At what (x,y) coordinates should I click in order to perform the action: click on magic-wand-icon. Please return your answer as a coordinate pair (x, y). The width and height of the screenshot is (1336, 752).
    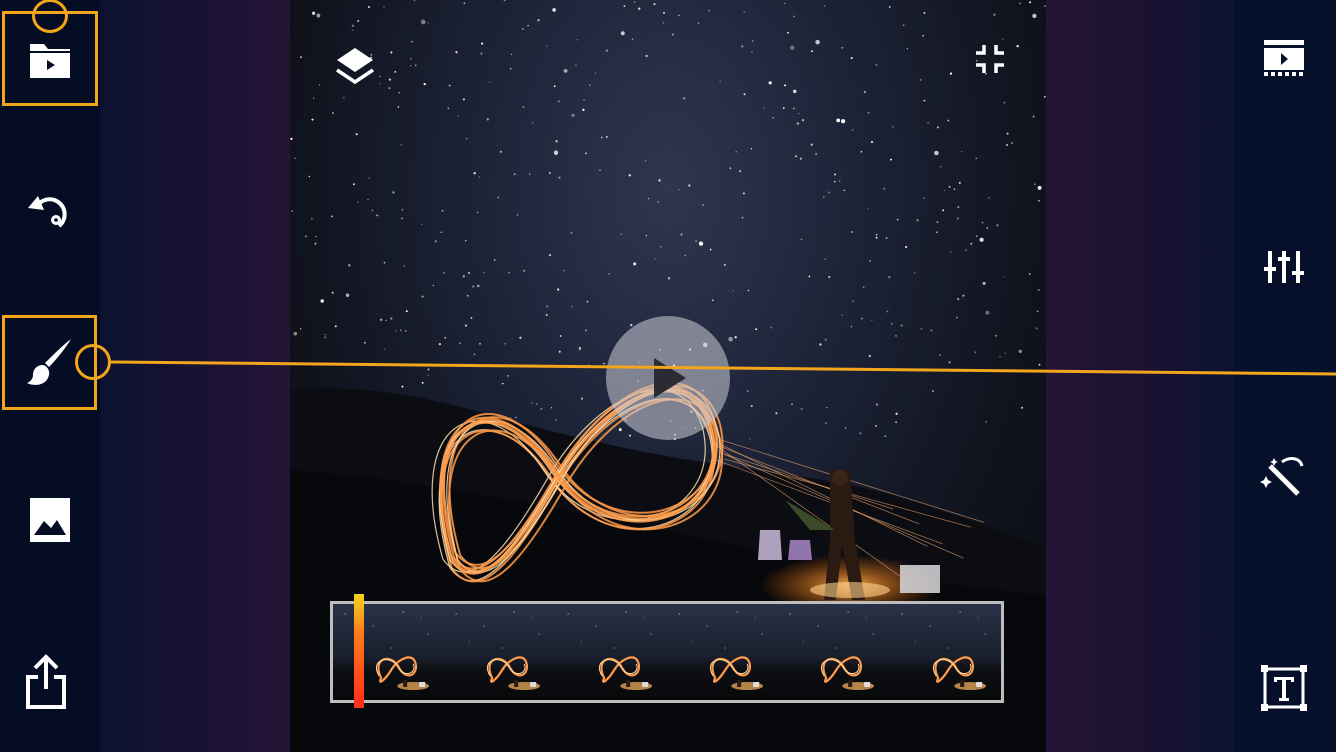
    Looking at the image, I should click on (1282, 476).